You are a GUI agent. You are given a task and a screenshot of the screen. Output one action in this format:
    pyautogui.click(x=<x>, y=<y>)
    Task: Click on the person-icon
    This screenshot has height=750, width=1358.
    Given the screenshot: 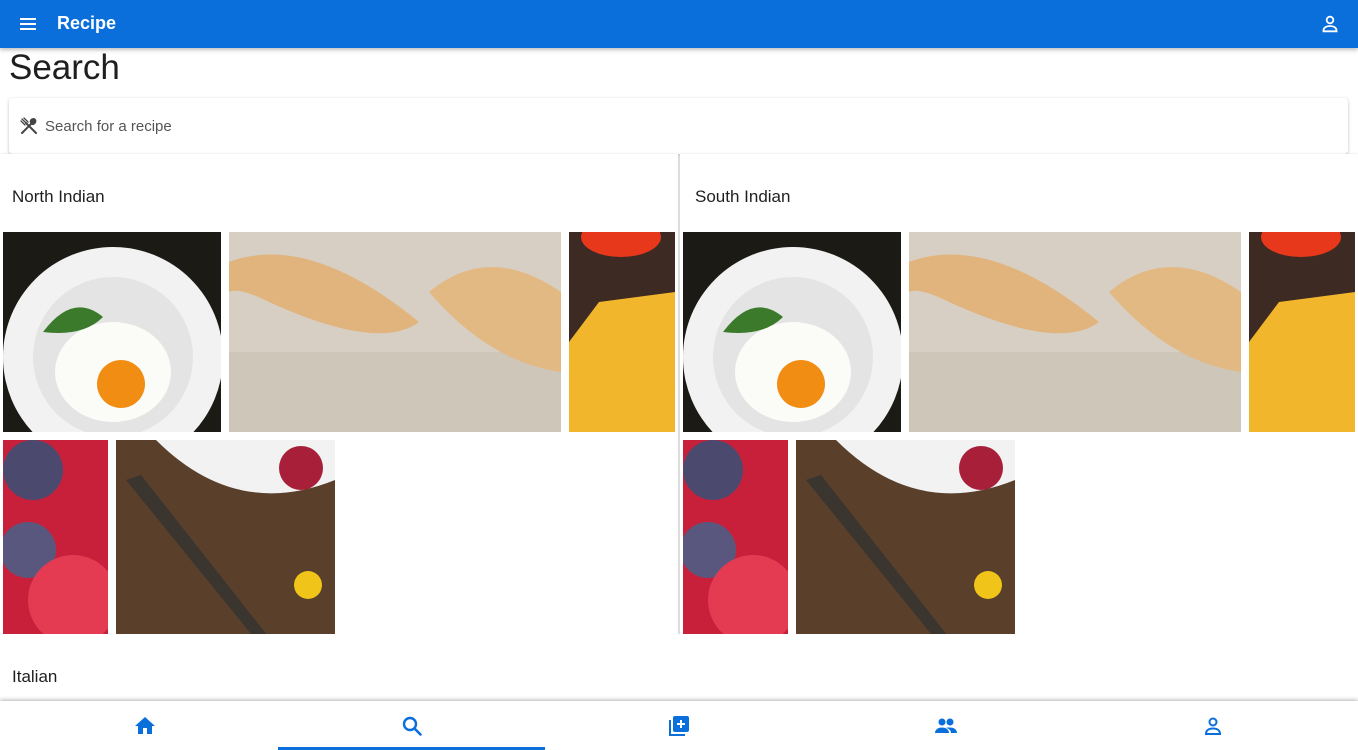 What is the action you would take?
    pyautogui.click(x=1212, y=726)
    